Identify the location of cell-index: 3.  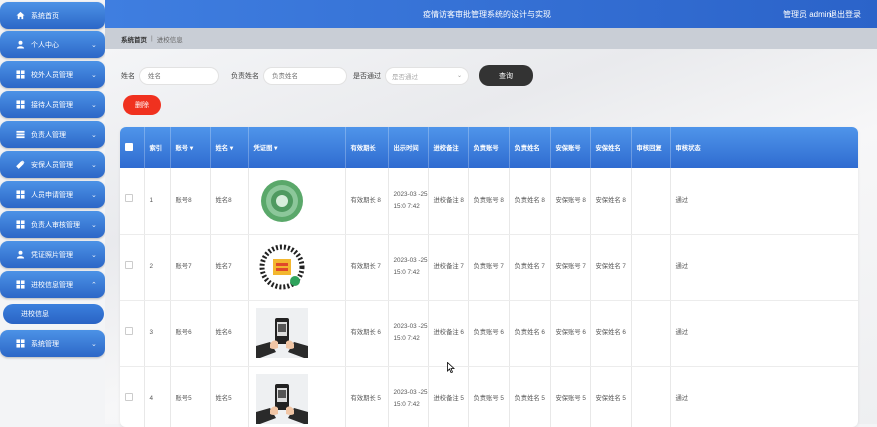
(157, 333).